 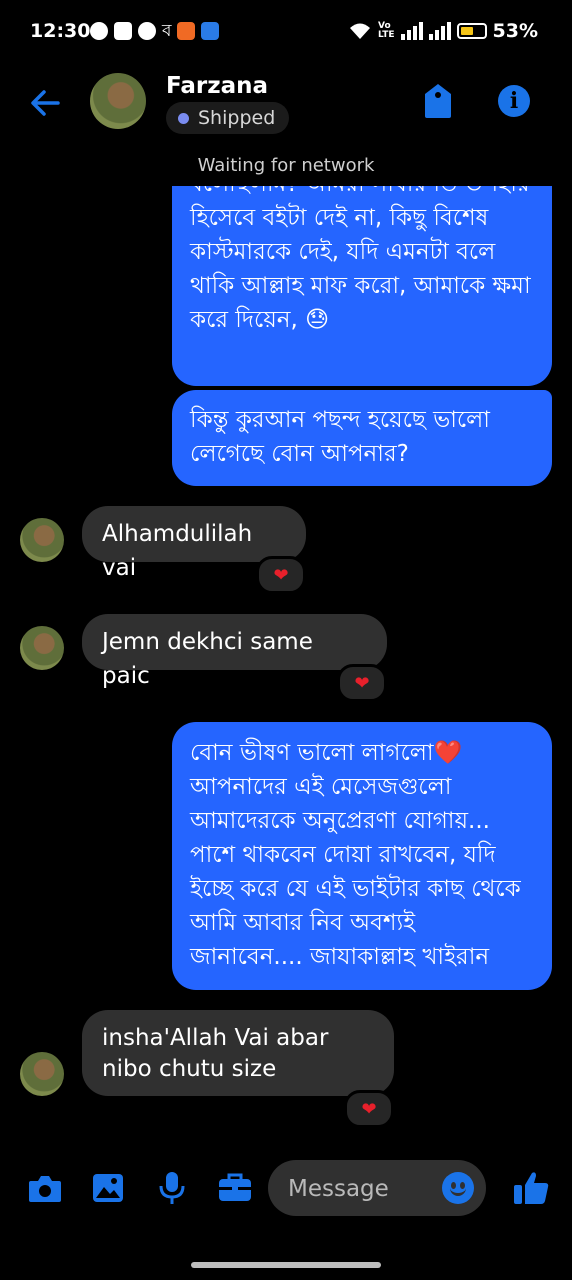 I want to click on composer-bar, so click(x=286, y=1190).